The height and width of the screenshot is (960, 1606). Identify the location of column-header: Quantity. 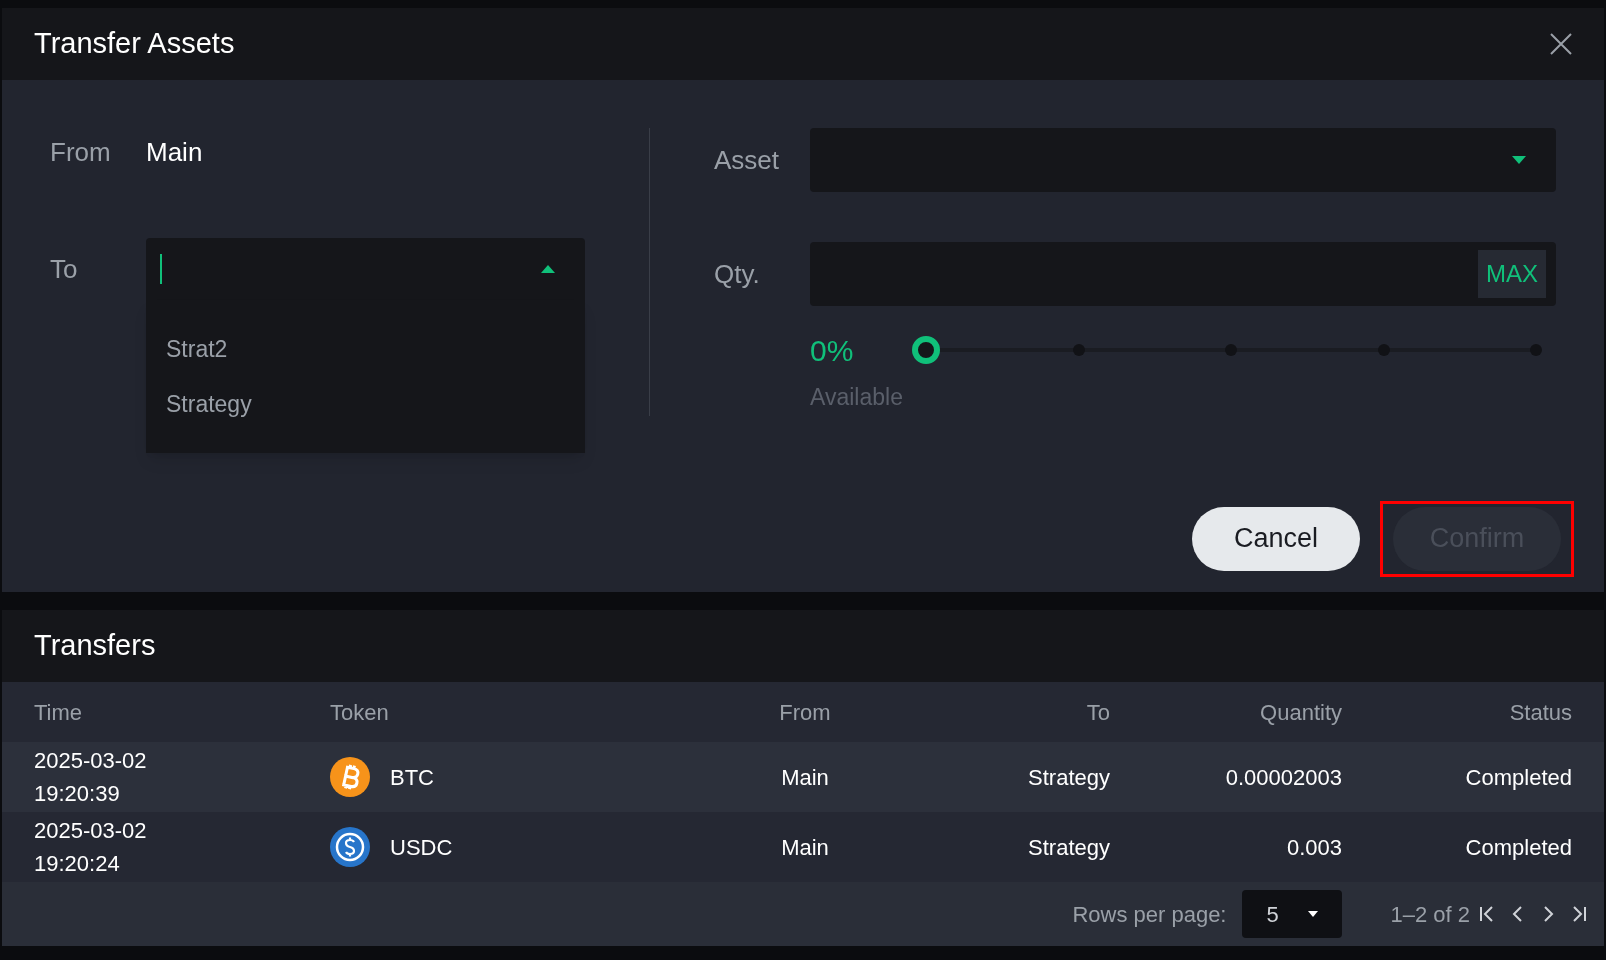
(1300, 712).